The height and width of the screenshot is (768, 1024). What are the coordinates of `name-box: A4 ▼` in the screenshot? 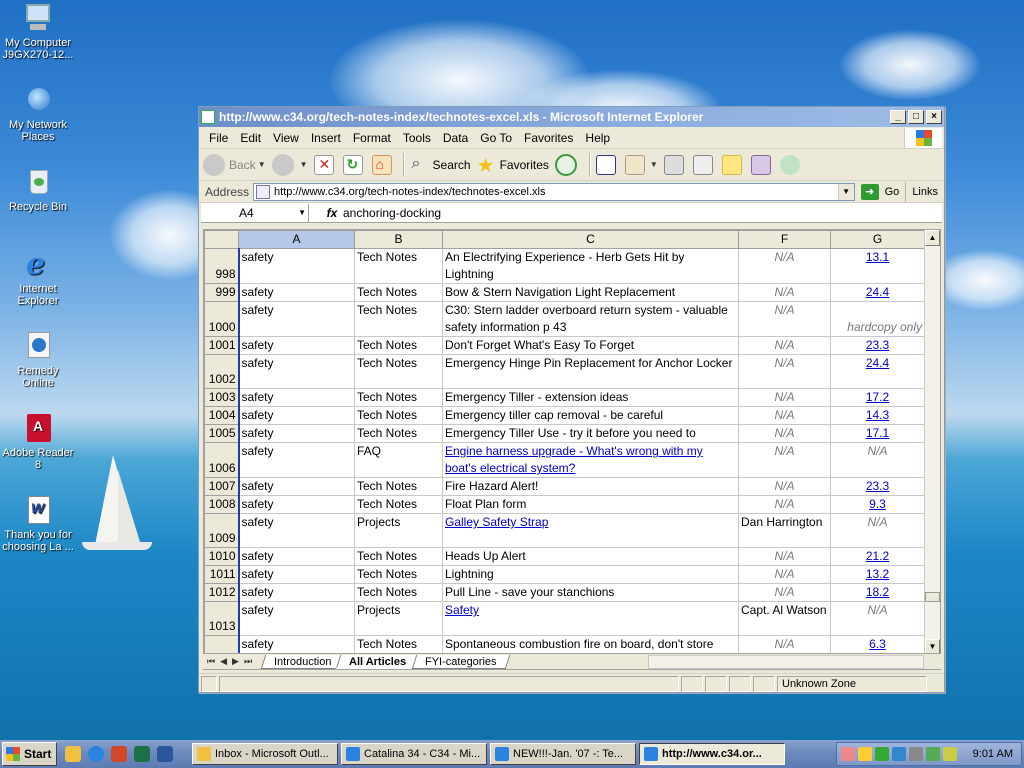 It's located at (255, 212).